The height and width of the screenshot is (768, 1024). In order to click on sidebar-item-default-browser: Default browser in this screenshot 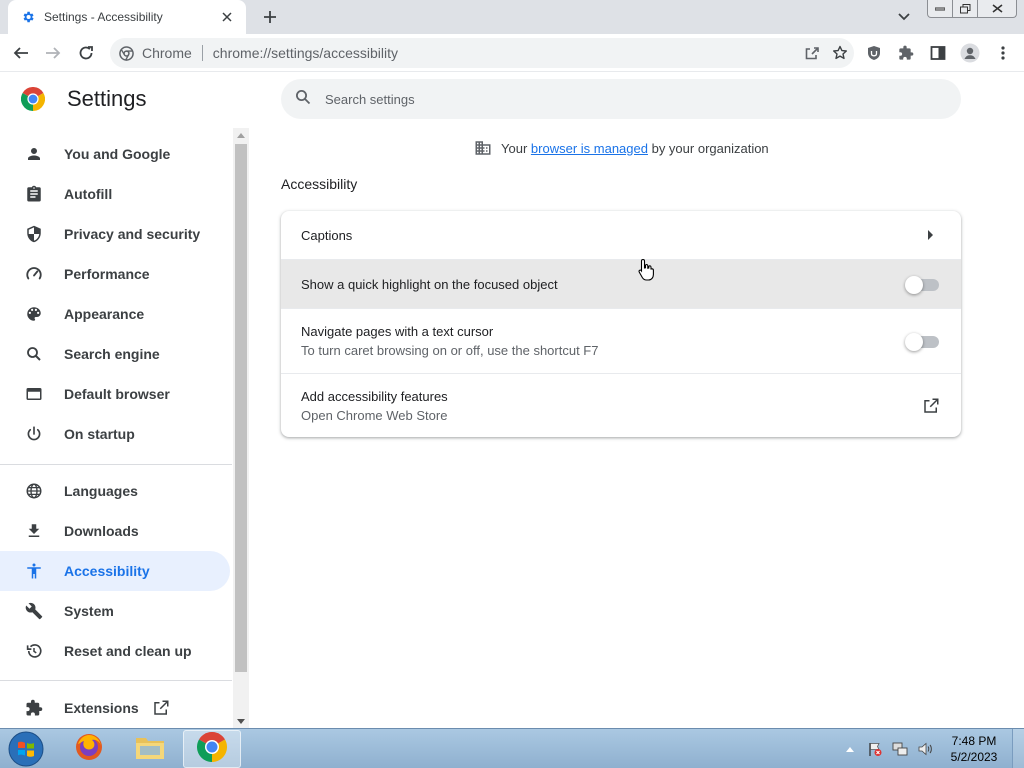, I will do `click(116, 394)`.